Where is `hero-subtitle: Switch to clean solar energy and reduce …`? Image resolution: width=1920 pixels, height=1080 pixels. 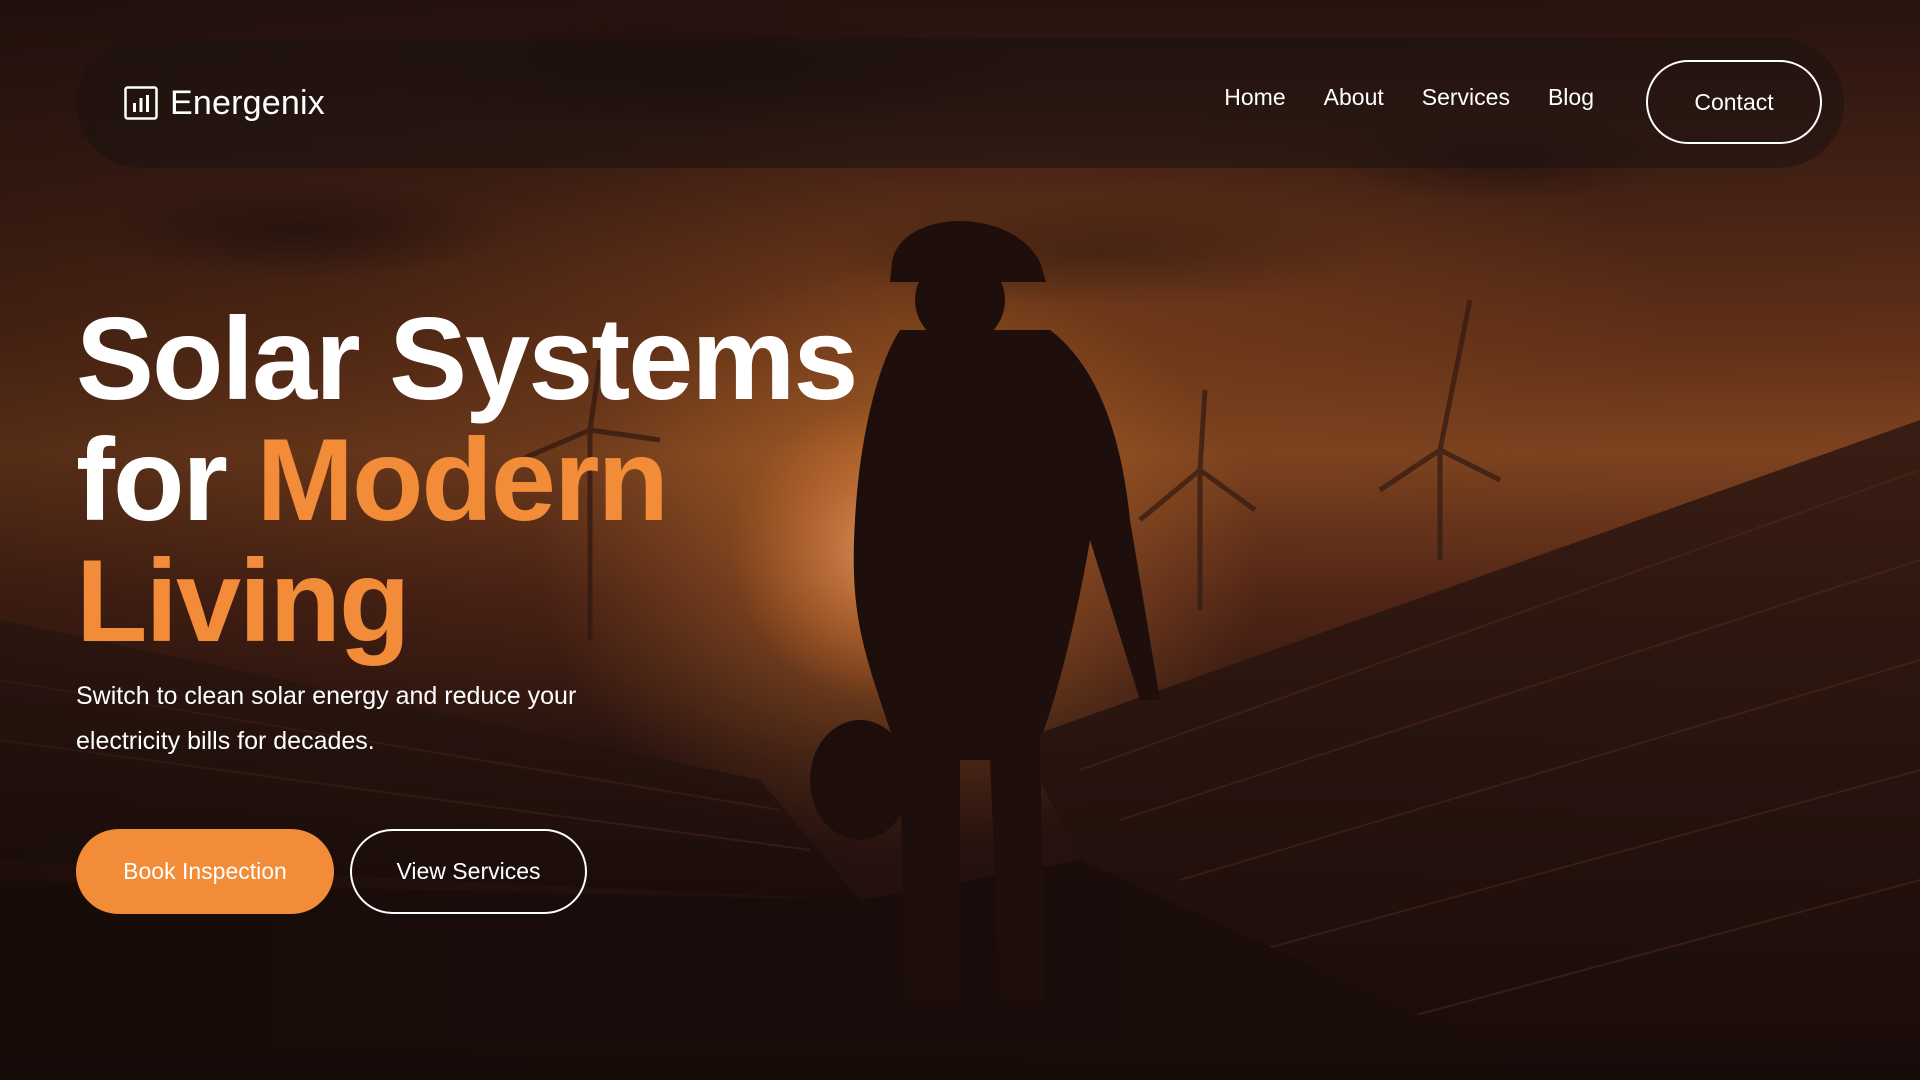
hero-subtitle: Switch to clean solar energy and reduce … is located at coordinates (326, 718).